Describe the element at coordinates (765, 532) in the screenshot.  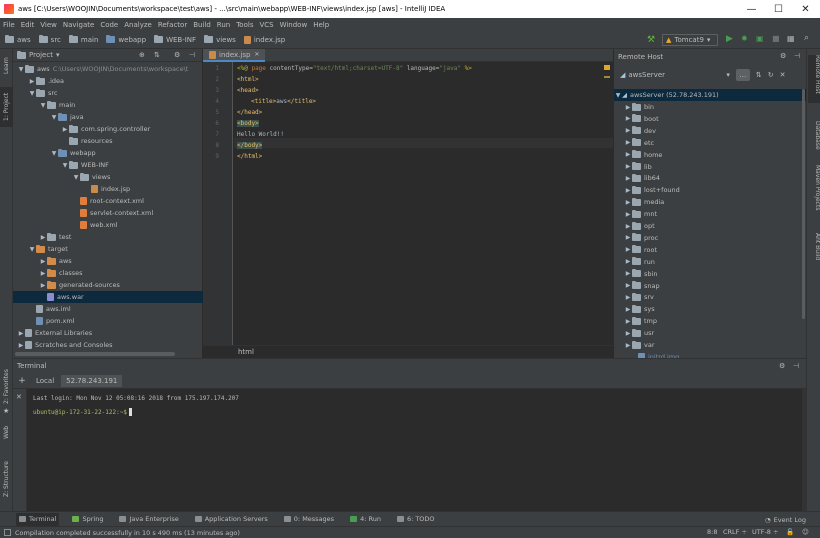
I see `encoding-select: UTF-8 ÷` at that location.